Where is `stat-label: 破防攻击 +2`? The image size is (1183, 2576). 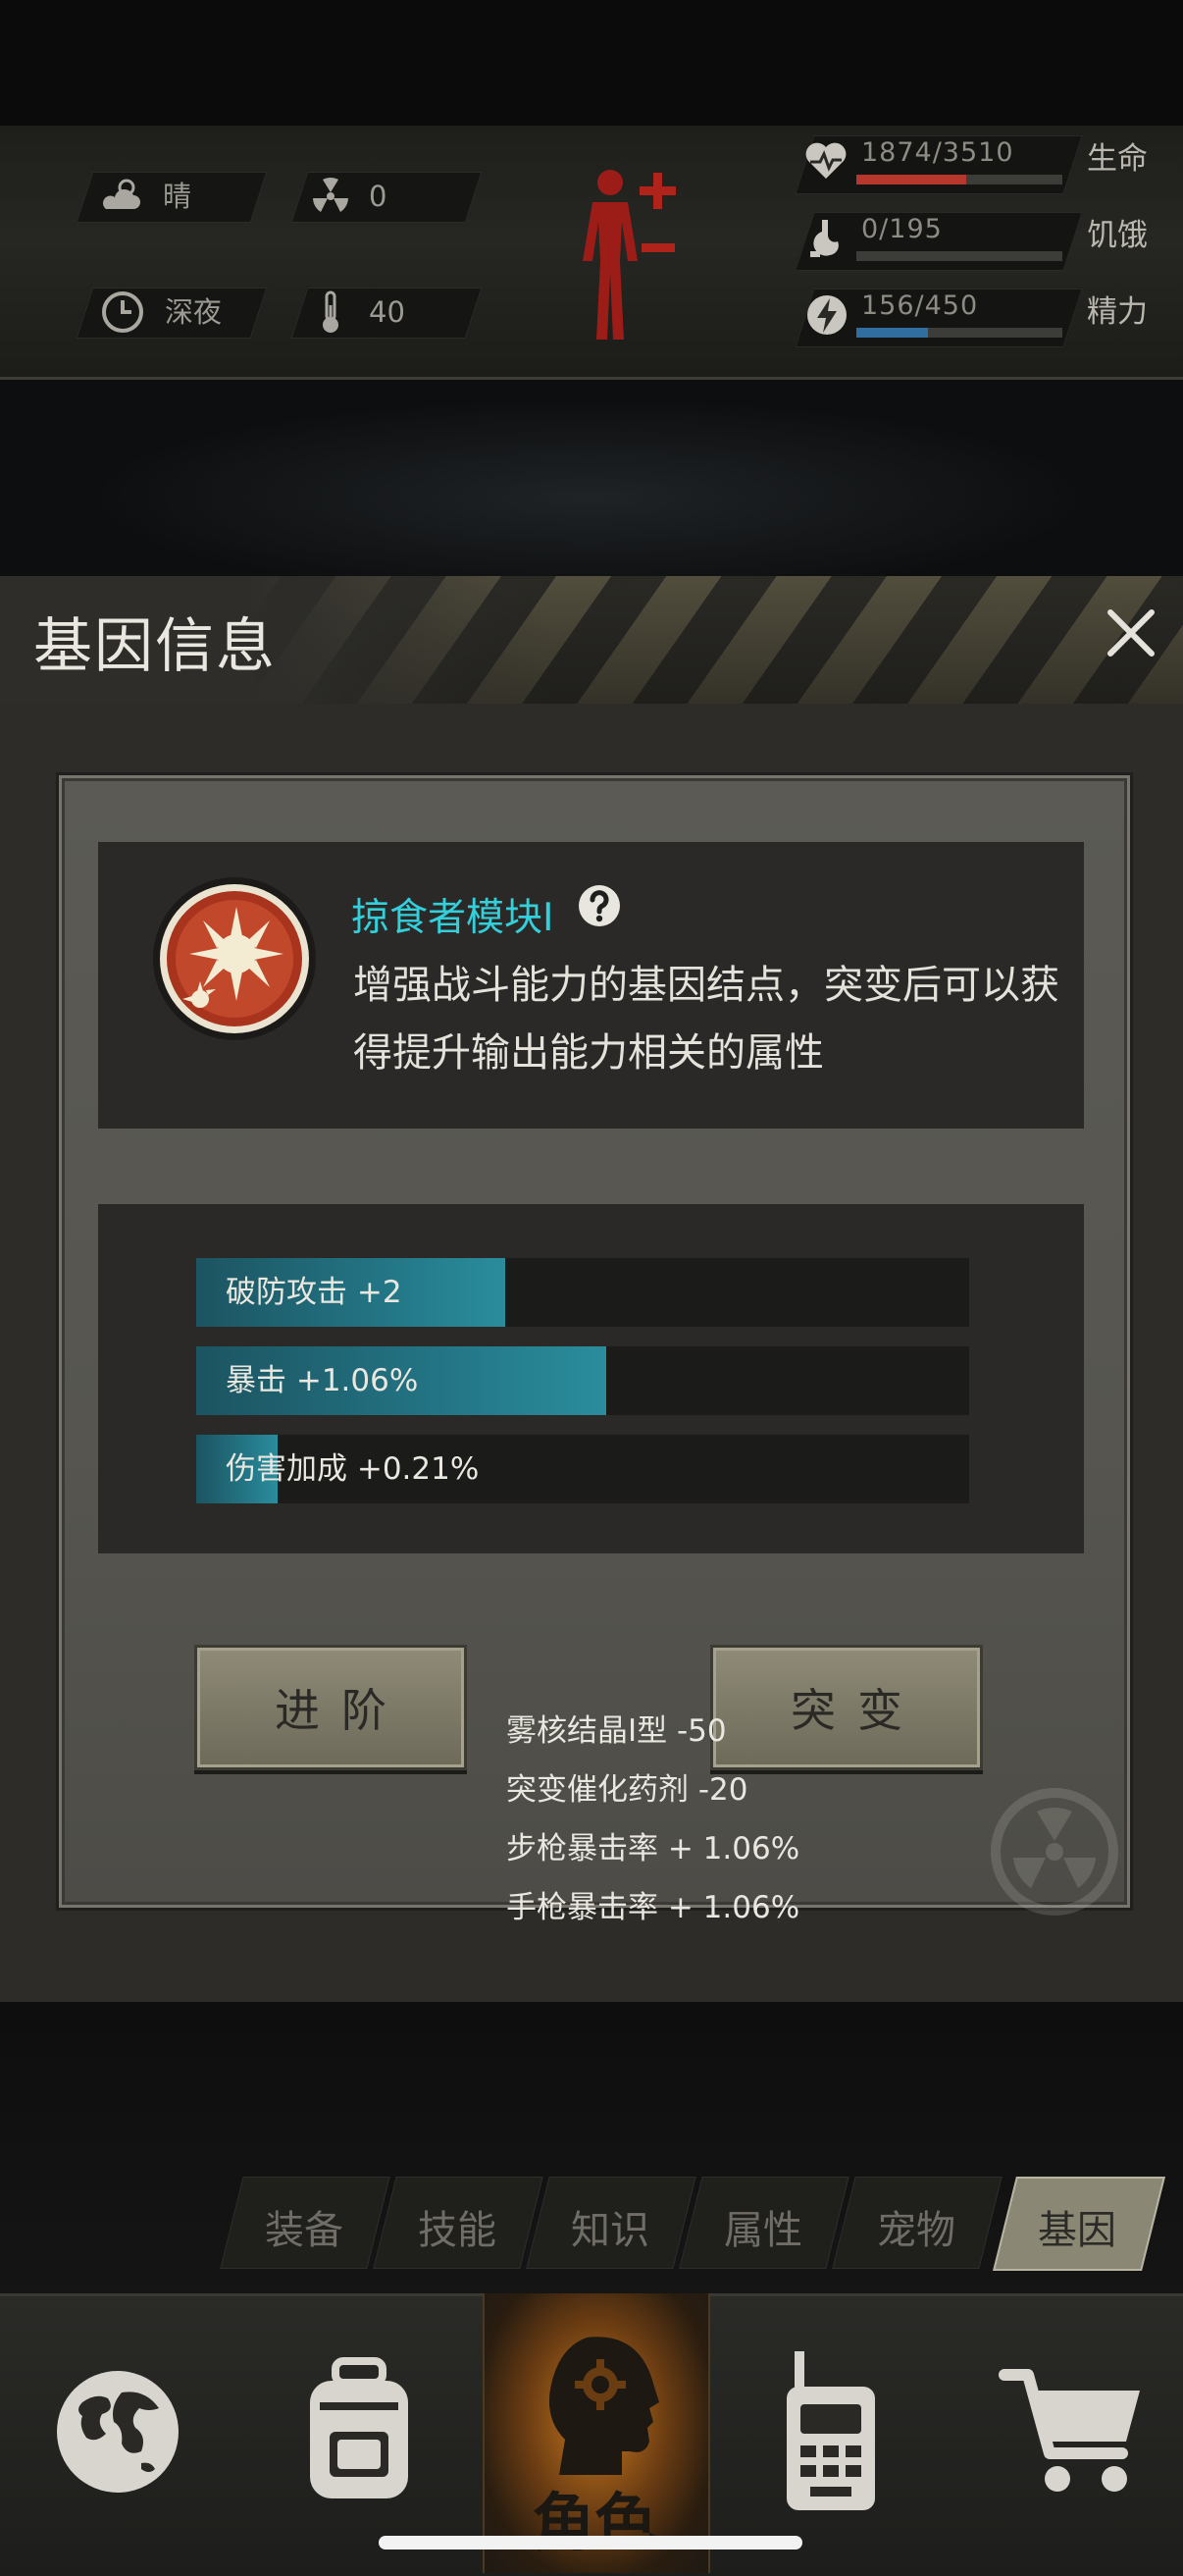
stat-label: 破防攻击 +2 is located at coordinates (314, 1292).